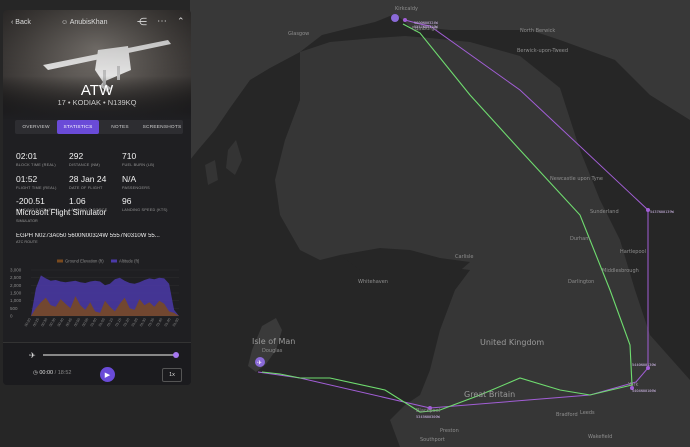 The height and width of the screenshot is (447, 690). Describe the element at coordinates (129, 179) in the screenshot. I see `stat-value: N/A` at that location.